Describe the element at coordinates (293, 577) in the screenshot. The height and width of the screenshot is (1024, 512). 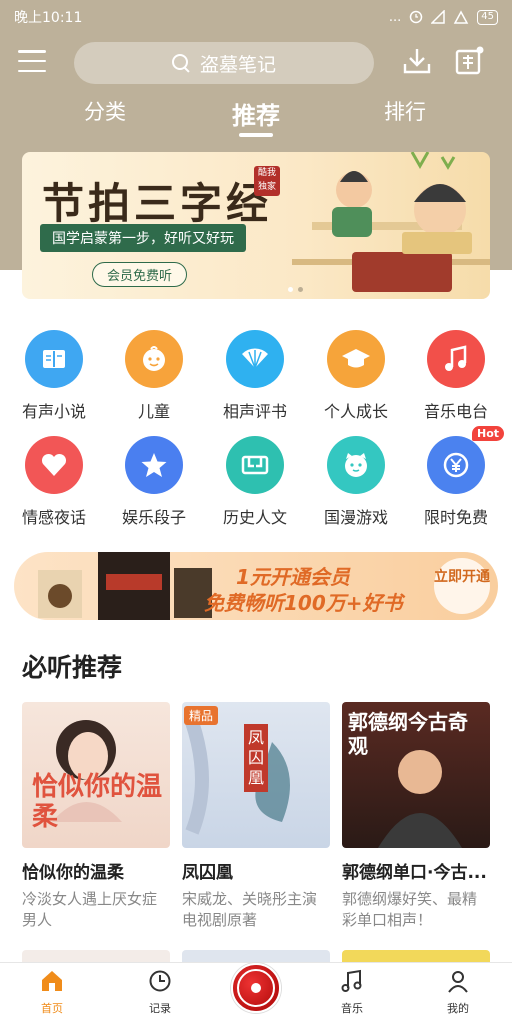
I see `vip-line1: 1元开通会员` at that location.